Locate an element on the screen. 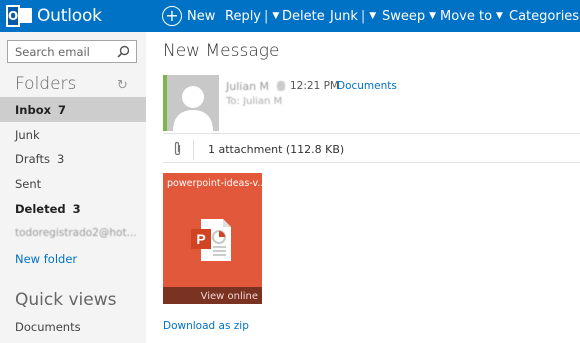  folders-heading: Folders is located at coordinates (46, 84).